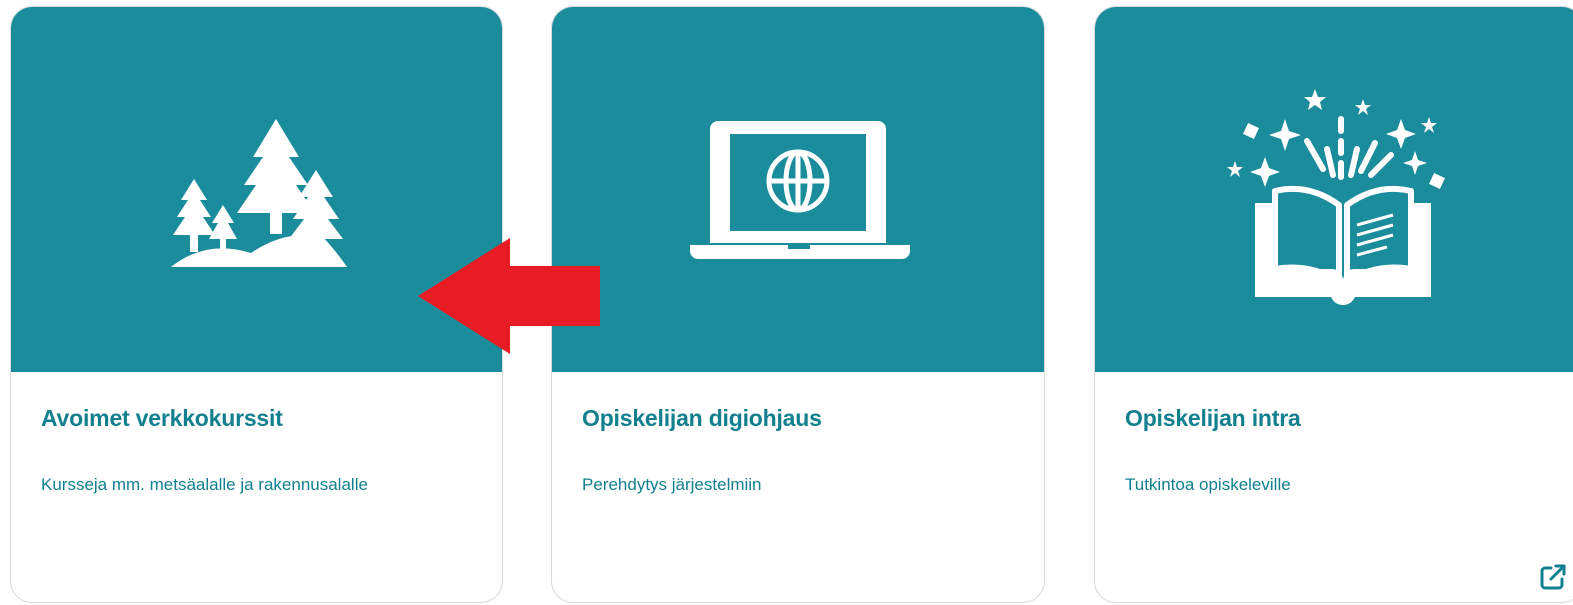 The image size is (1573, 605). What do you see at coordinates (1208, 484) in the screenshot?
I see `card-description: Tutkintoa opiskeleville` at bounding box center [1208, 484].